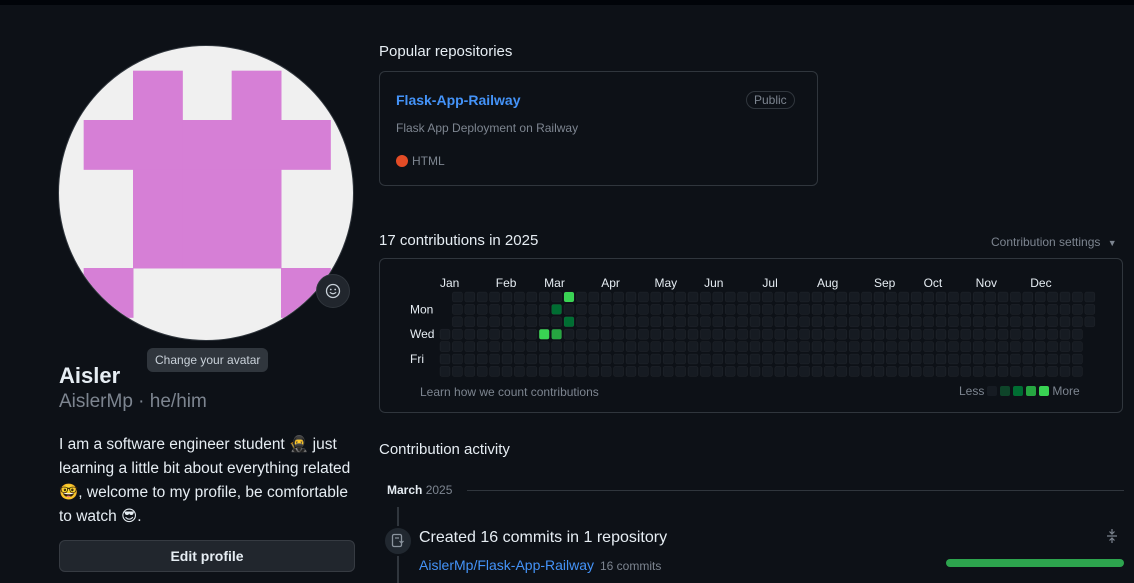 This screenshot has width=1134, height=583. What do you see at coordinates (506, 565) in the screenshot?
I see `commit-repo-link: AislerMp/Flask-App-Railway` at bounding box center [506, 565].